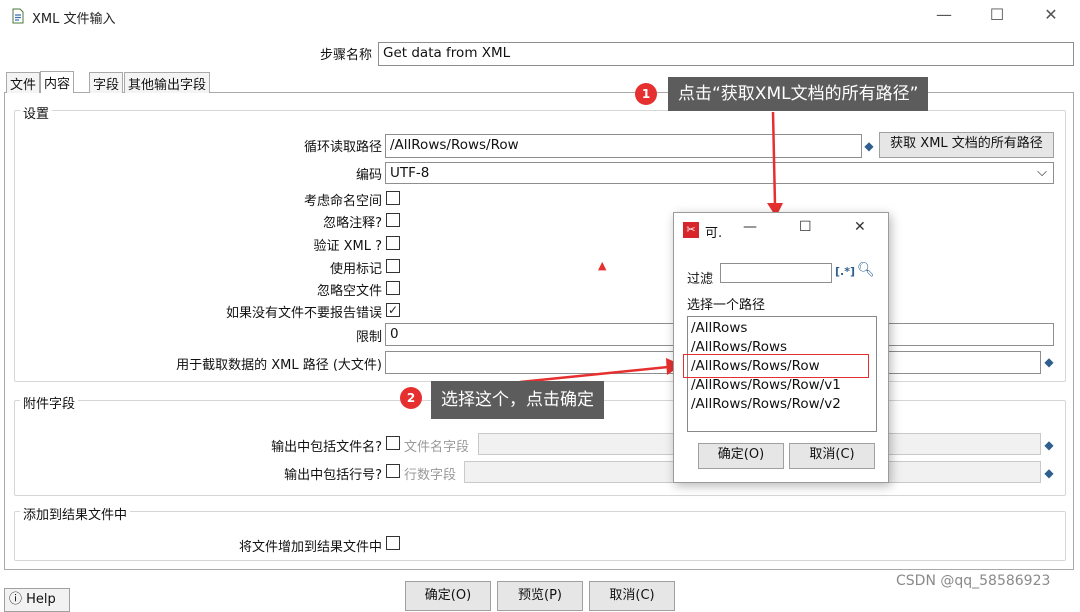 The height and width of the screenshot is (612, 1080). I want to click on dialog-close-button: ✕, so click(860, 227).